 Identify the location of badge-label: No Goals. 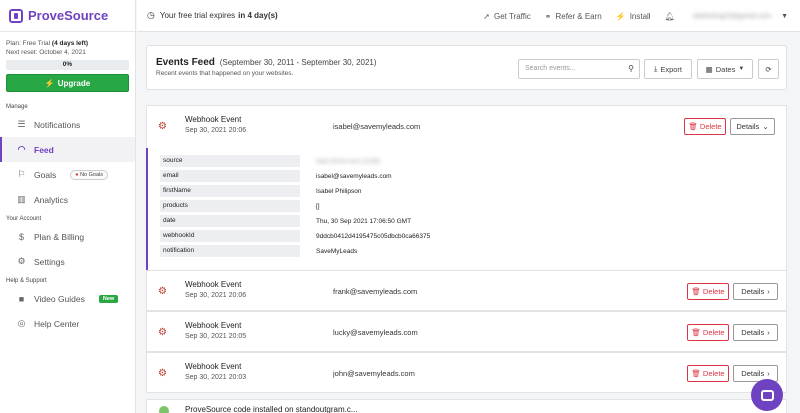
(92, 174).